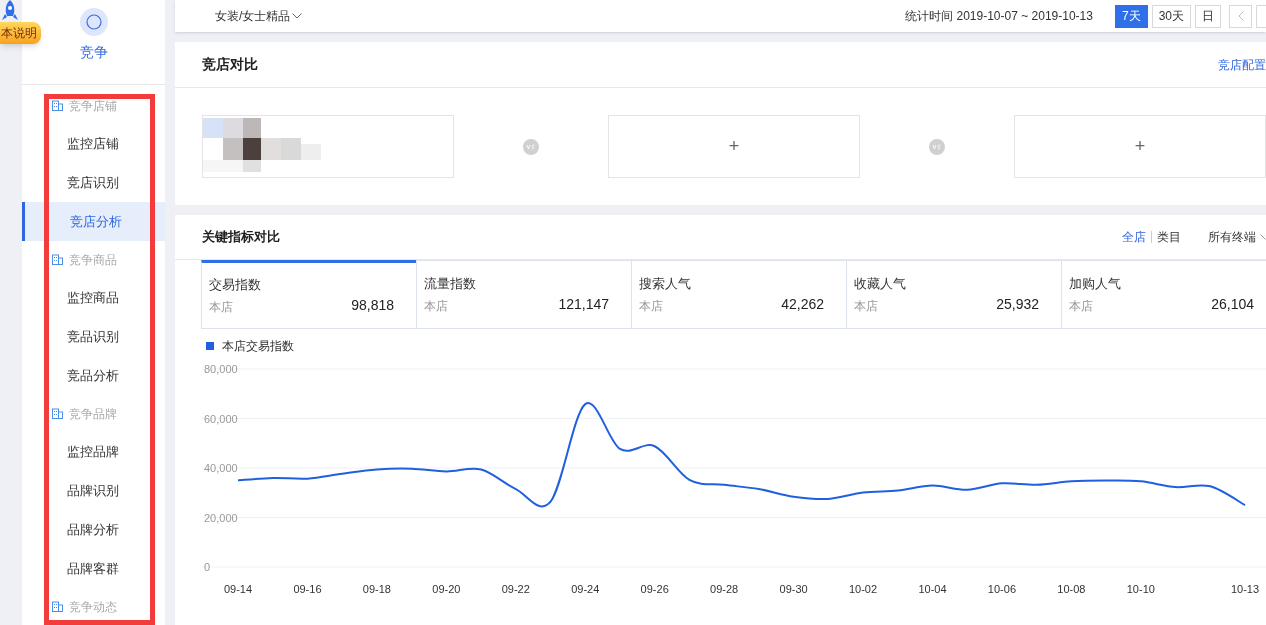  What do you see at coordinates (880, 284) in the screenshot?
I see `metric-label: 收藏人气` at bounding box center [880, 284].